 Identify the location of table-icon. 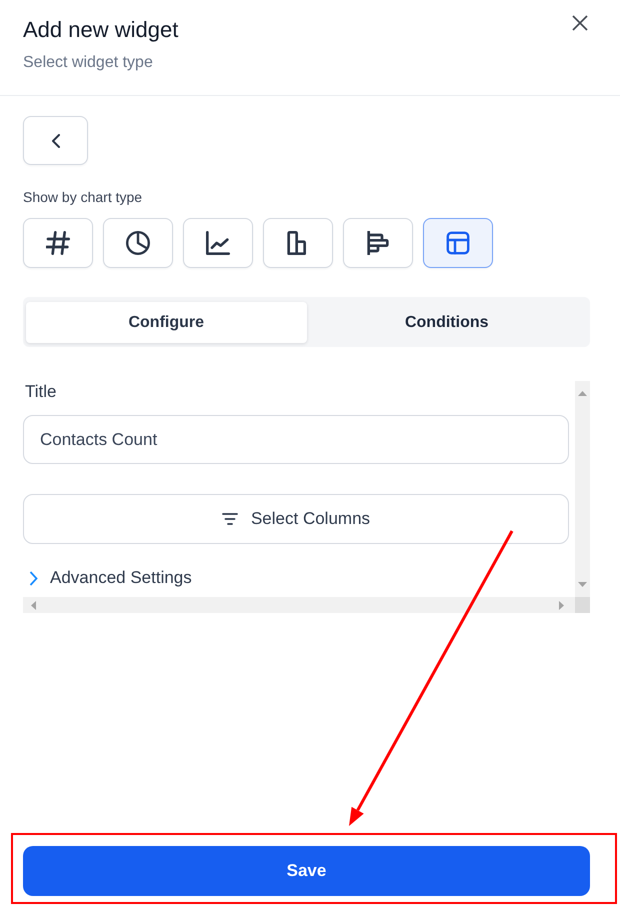
(458, 243).